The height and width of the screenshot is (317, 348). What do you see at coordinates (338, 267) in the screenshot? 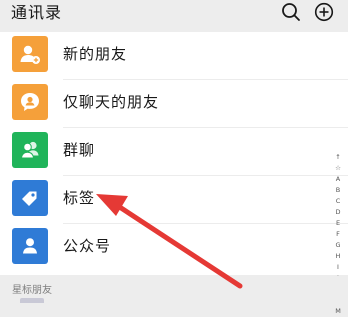
I see `index-letter: I` at bounding box center [338, 267].